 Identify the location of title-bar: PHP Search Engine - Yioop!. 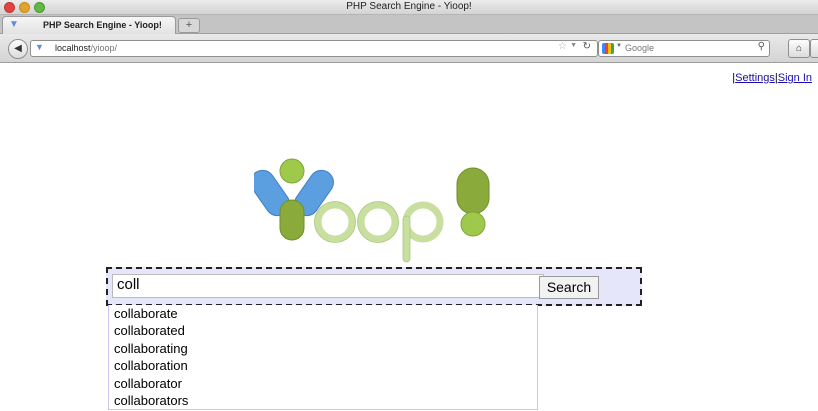
(409, 7).